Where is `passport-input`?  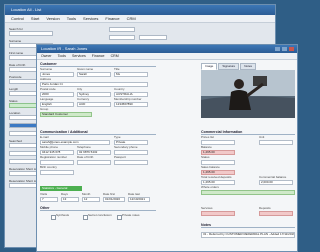
passport-input is located at coordinates (131, 162).